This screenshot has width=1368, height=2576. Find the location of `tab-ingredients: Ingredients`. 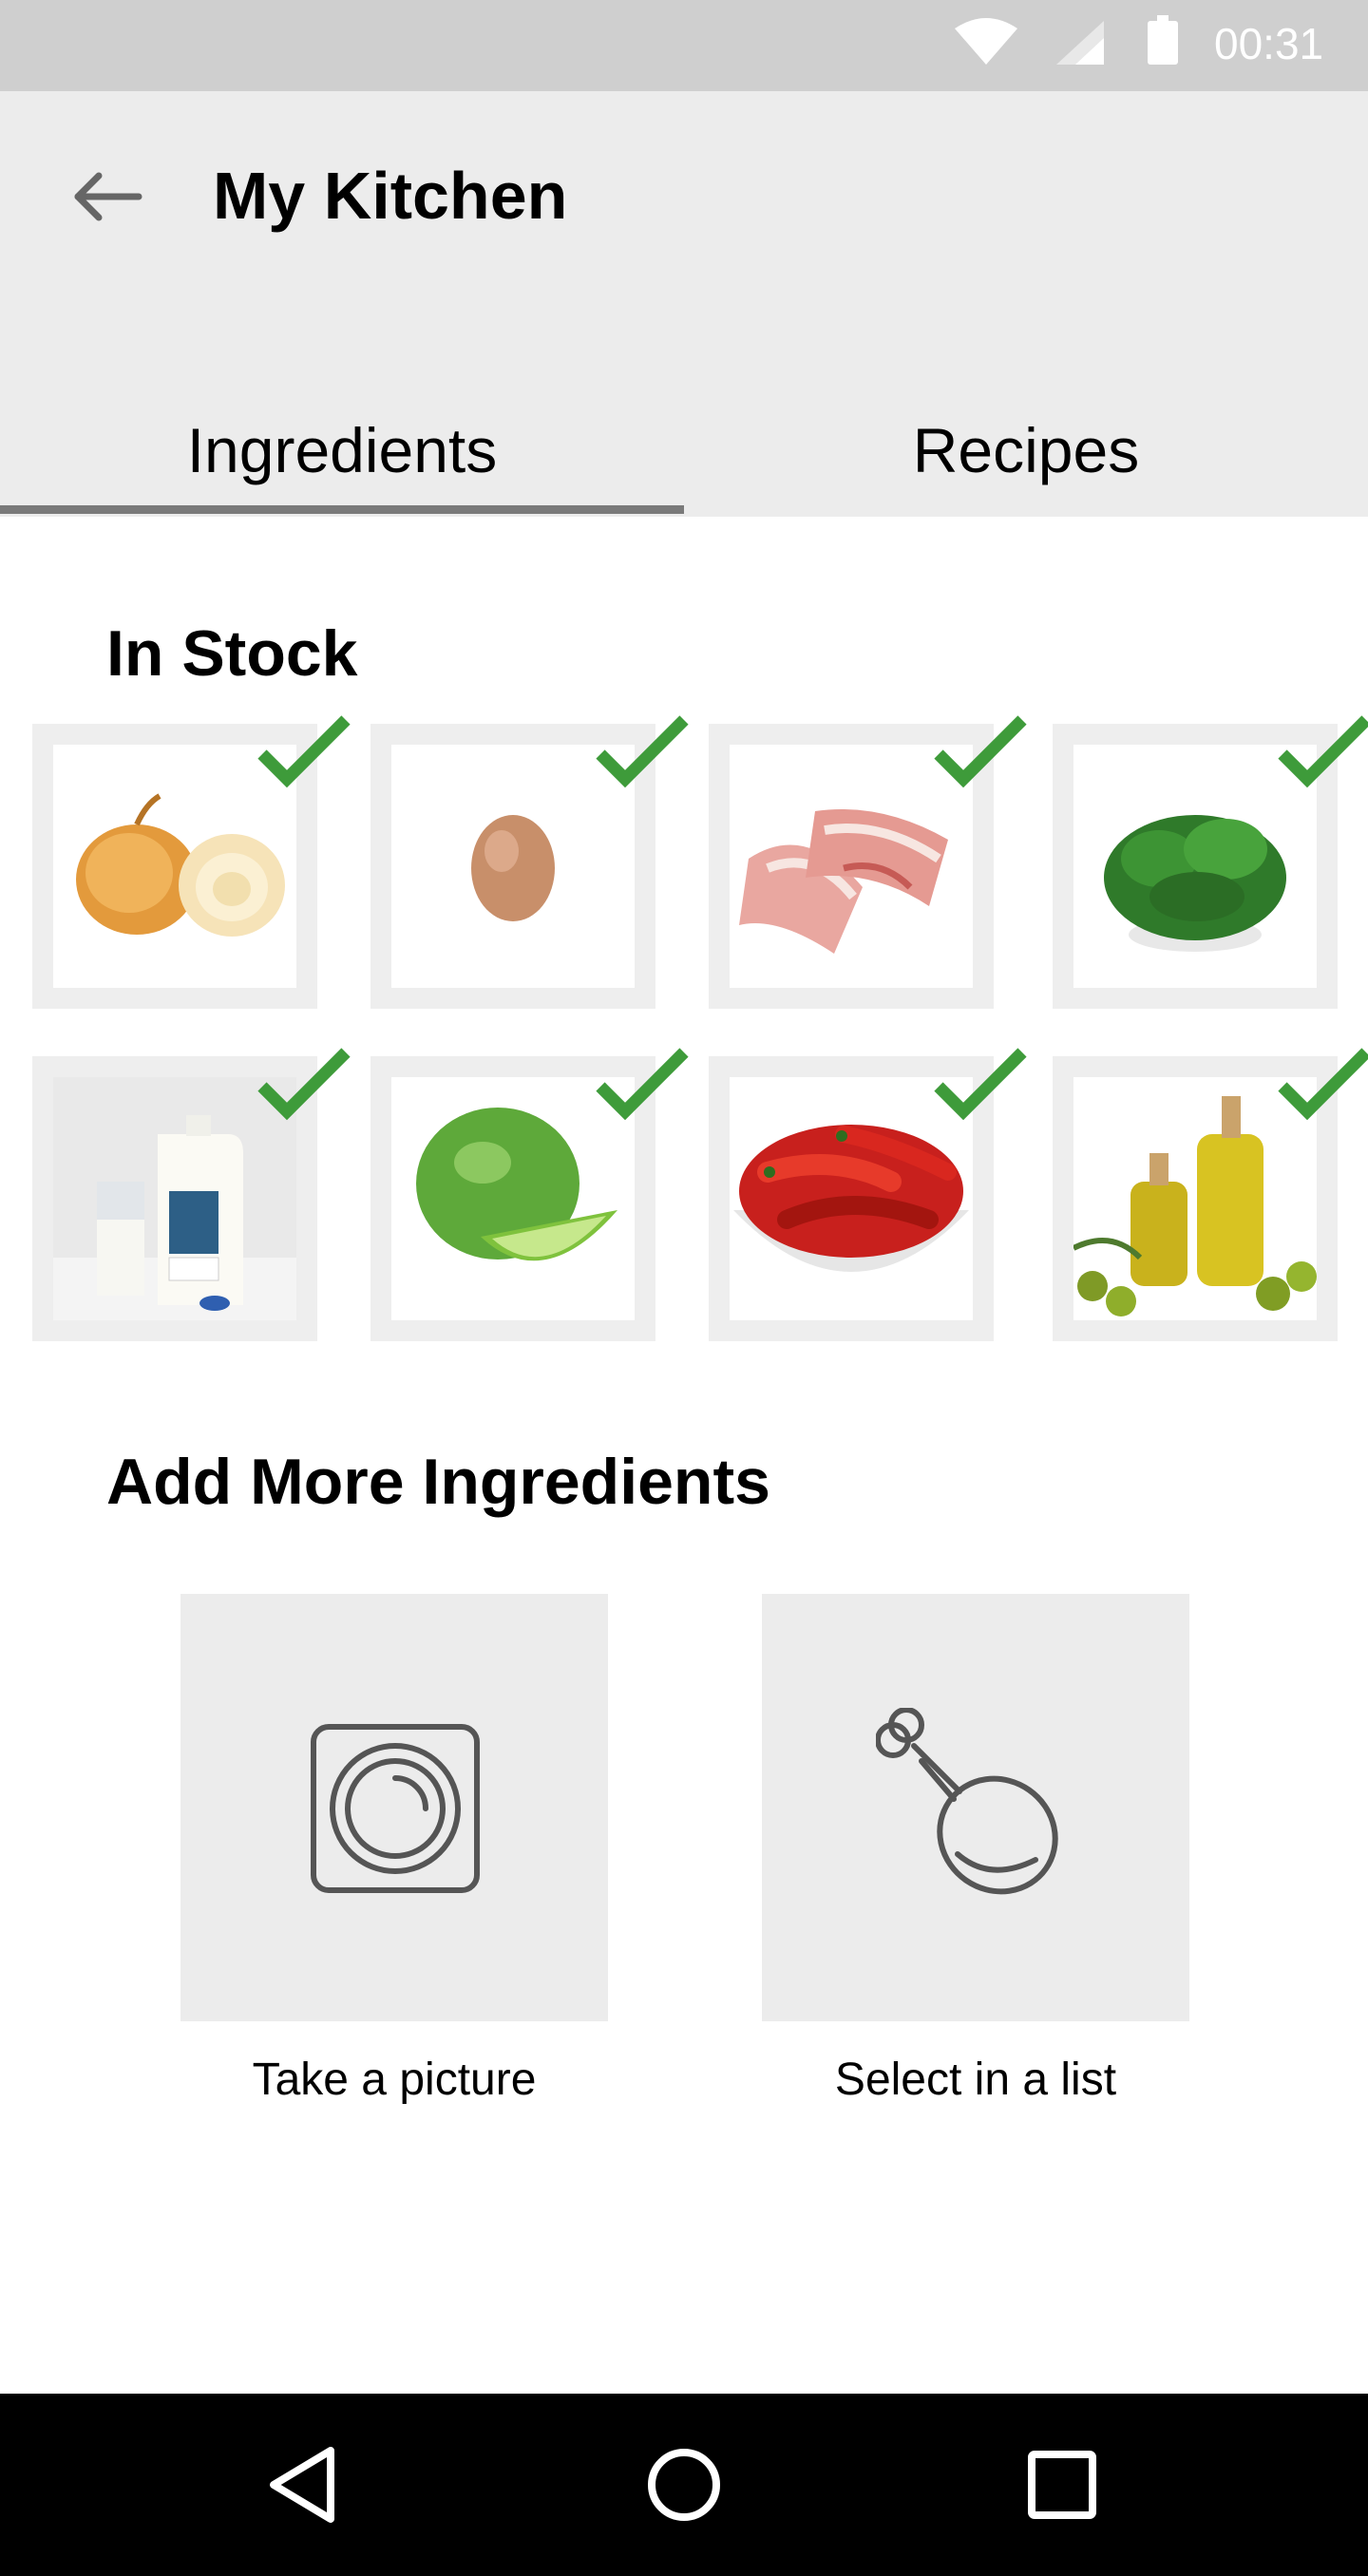

tab-ingredients: Ingredients is located at coordinates (342, 461).